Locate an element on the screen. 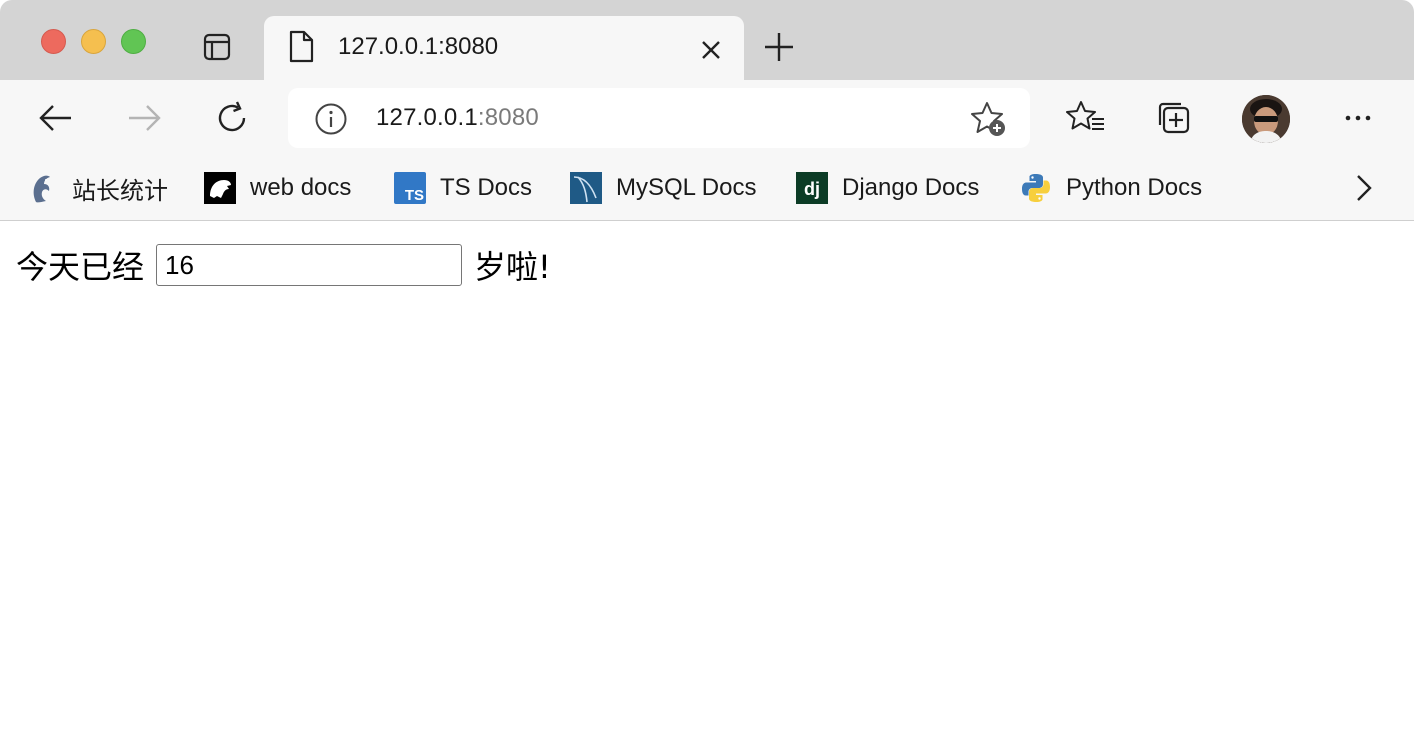 The height and width of the screenshot is (750, 1414). info-icon is located at coordinates (331, 119).